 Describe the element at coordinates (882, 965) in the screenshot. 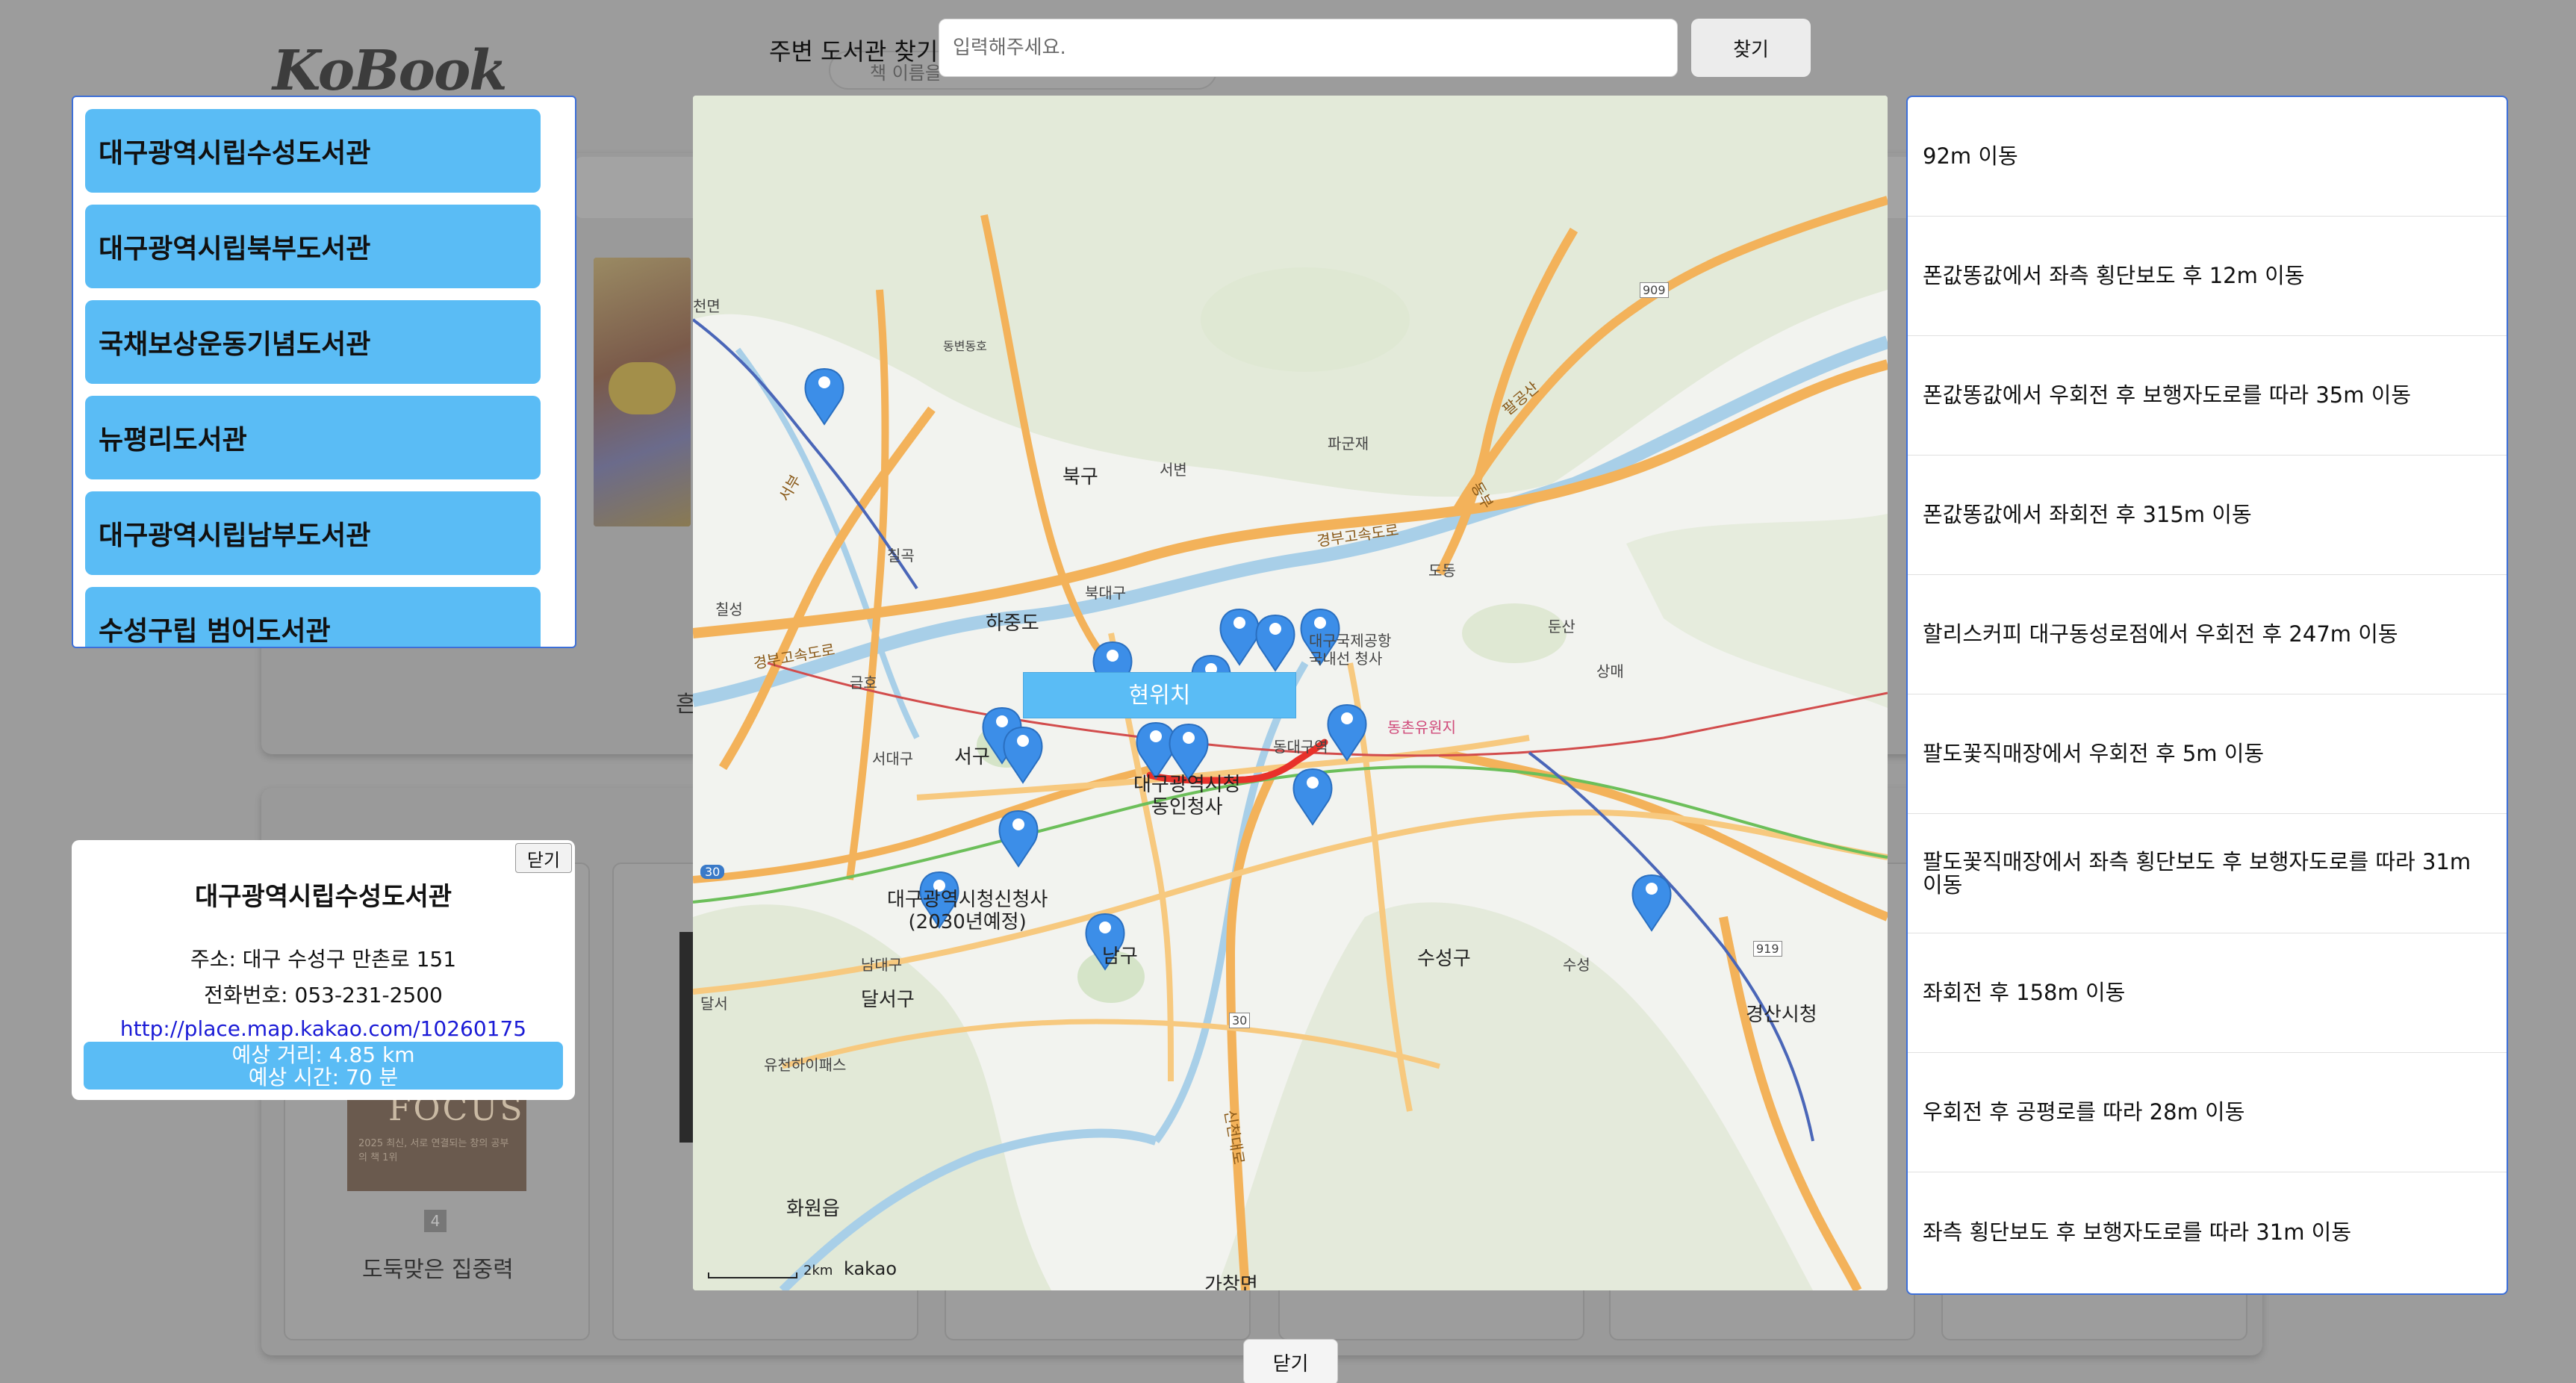

I see `map-label: 남대구` at that location.